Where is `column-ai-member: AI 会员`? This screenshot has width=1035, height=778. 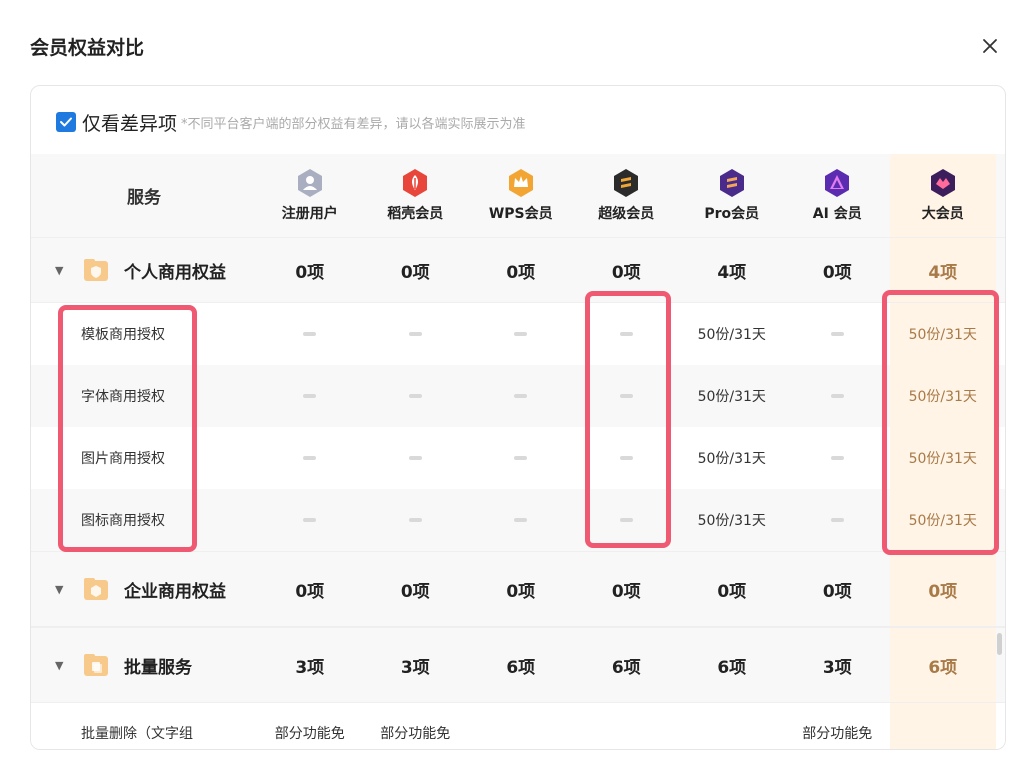 column-ai-member: AI 会员 is located at coordinates (838, 195).